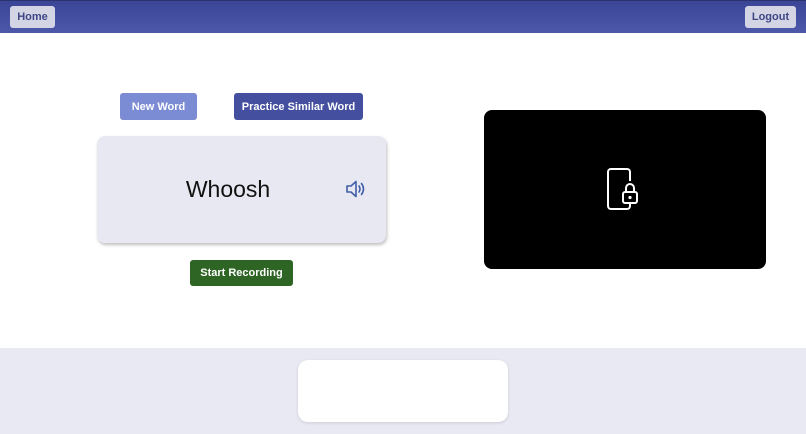 Image resolution: width=806 pixels, height=434 pixels. I want to click on practice-word: Whoosh, so click(228, 189).